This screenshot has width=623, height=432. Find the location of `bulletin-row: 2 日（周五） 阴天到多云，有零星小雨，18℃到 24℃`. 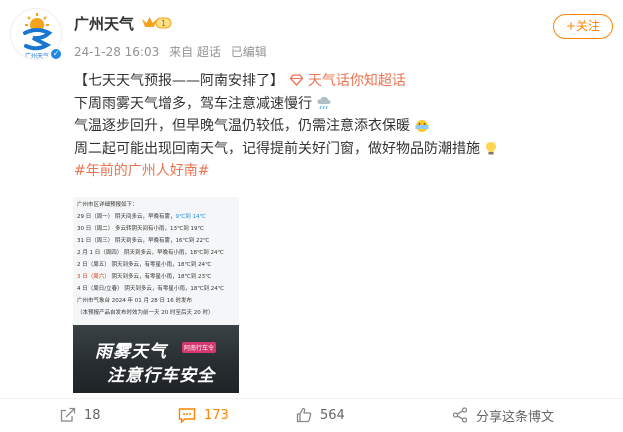

bulletin-row: 2 日（周五） 阴天到多云，有零星小雨，18℃到 24℃ is located at coordinates (144, 265).